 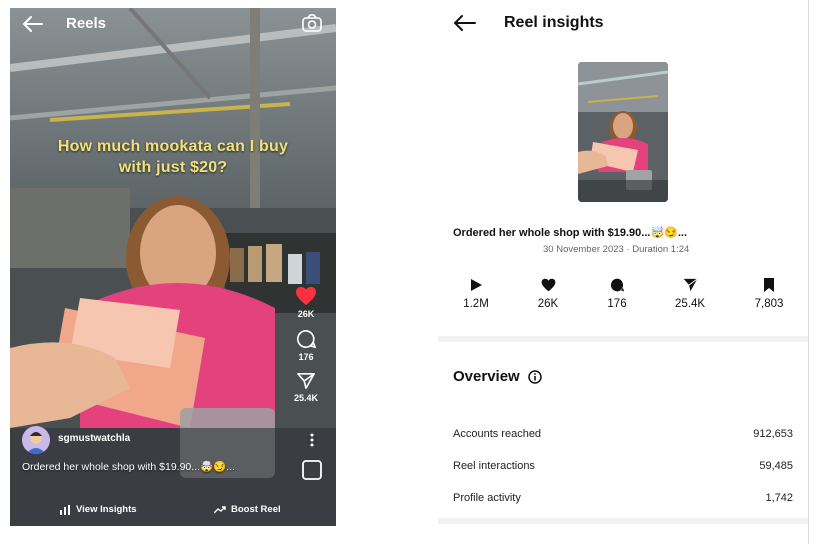 I want to click on audio-thumb-icon, so click(x=312, y=470).